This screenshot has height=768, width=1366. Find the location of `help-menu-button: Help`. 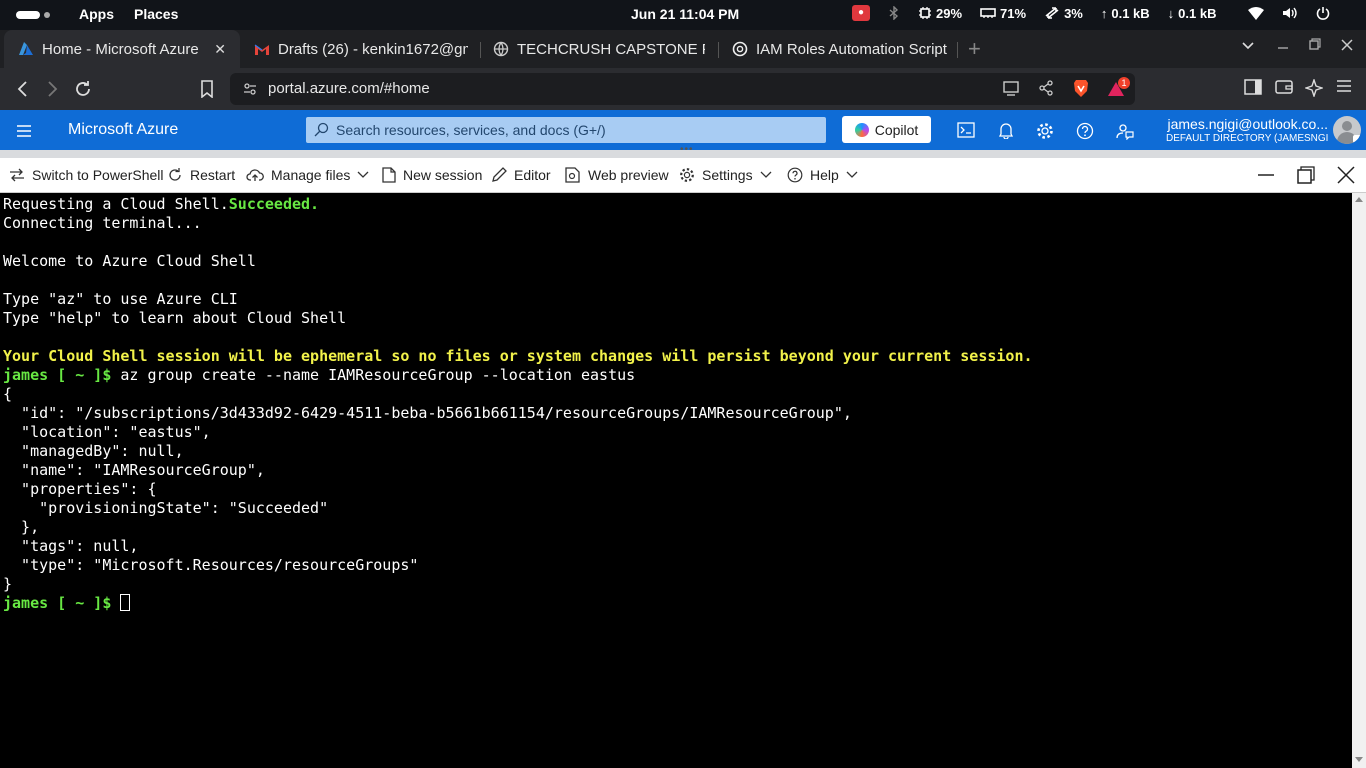

help-menu-button: Help is located at coordinates (822, 175).